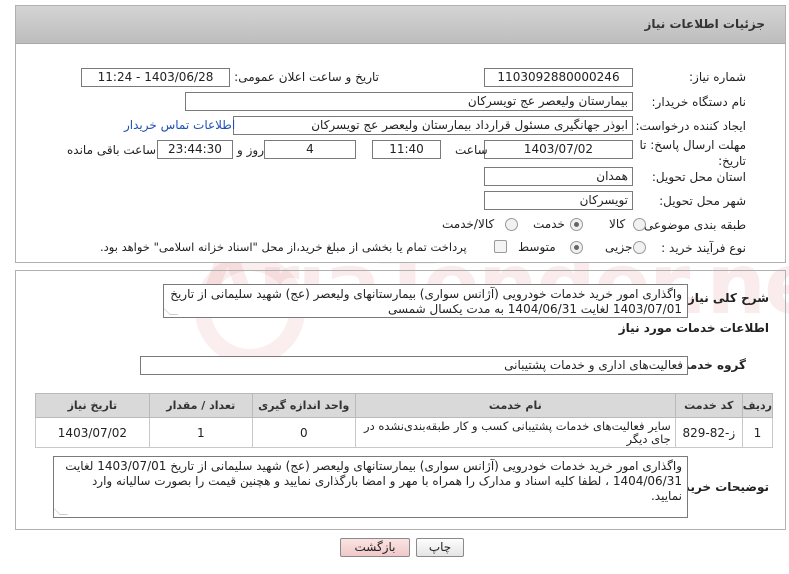 This screenshot has width=789, height=574. Describe the element at coordinates (155, 77) in the screenshot. I see `announce-field: 1403/06/28 - 11:24` at that location.